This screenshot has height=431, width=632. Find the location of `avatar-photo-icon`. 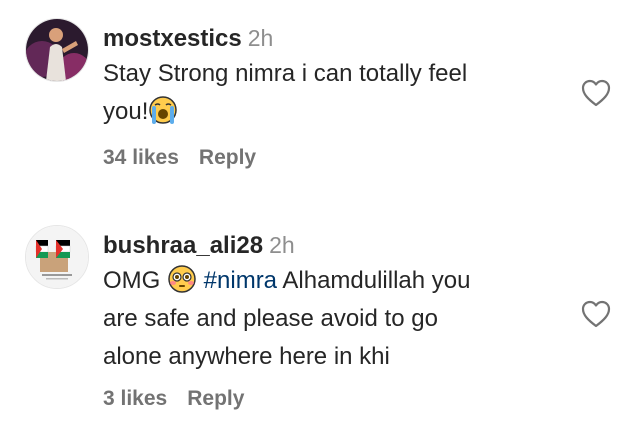

avatar-photo-icon is located at coordinates (57, 50).